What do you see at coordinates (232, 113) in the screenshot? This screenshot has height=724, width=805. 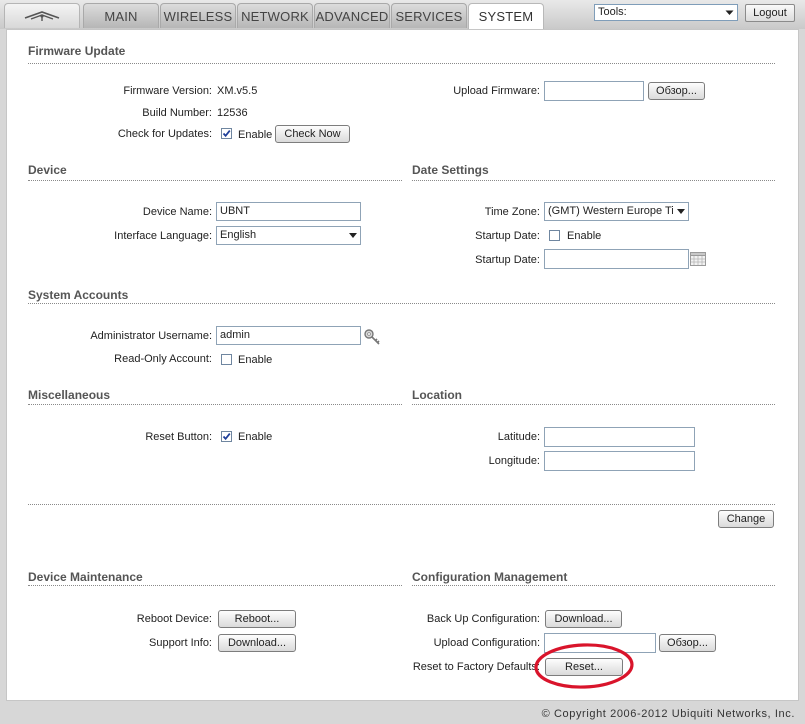 I see `build-number-value: 12536` at bounding box center [232, 113].